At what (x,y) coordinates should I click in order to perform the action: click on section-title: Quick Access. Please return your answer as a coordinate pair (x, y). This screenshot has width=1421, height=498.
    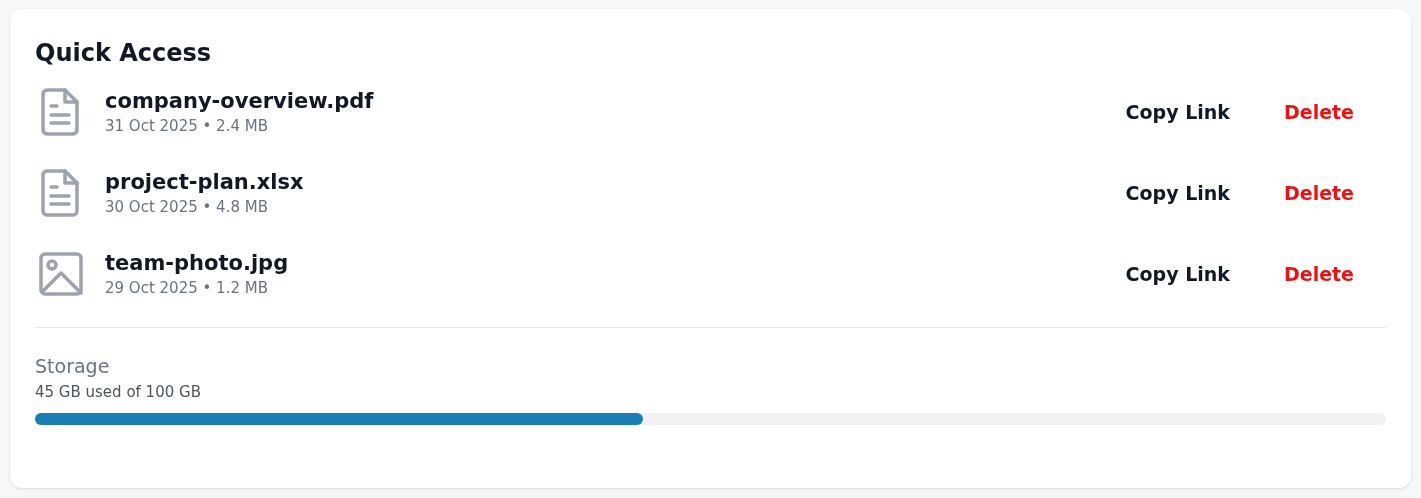
    Looking at the image, I should click on (124, 53).